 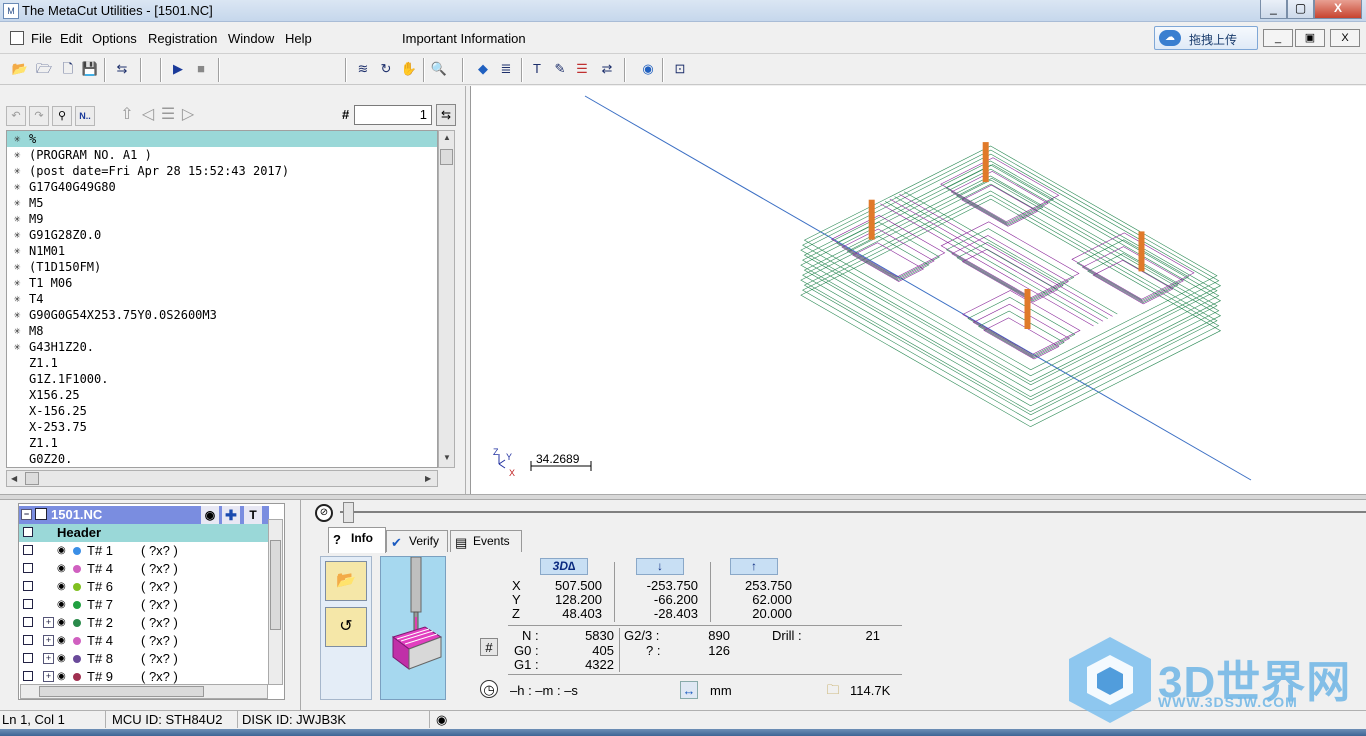 I want to click on tree-tool-row: + ◉ T# 2 ( ?x? ), so click(x=144, y=623).